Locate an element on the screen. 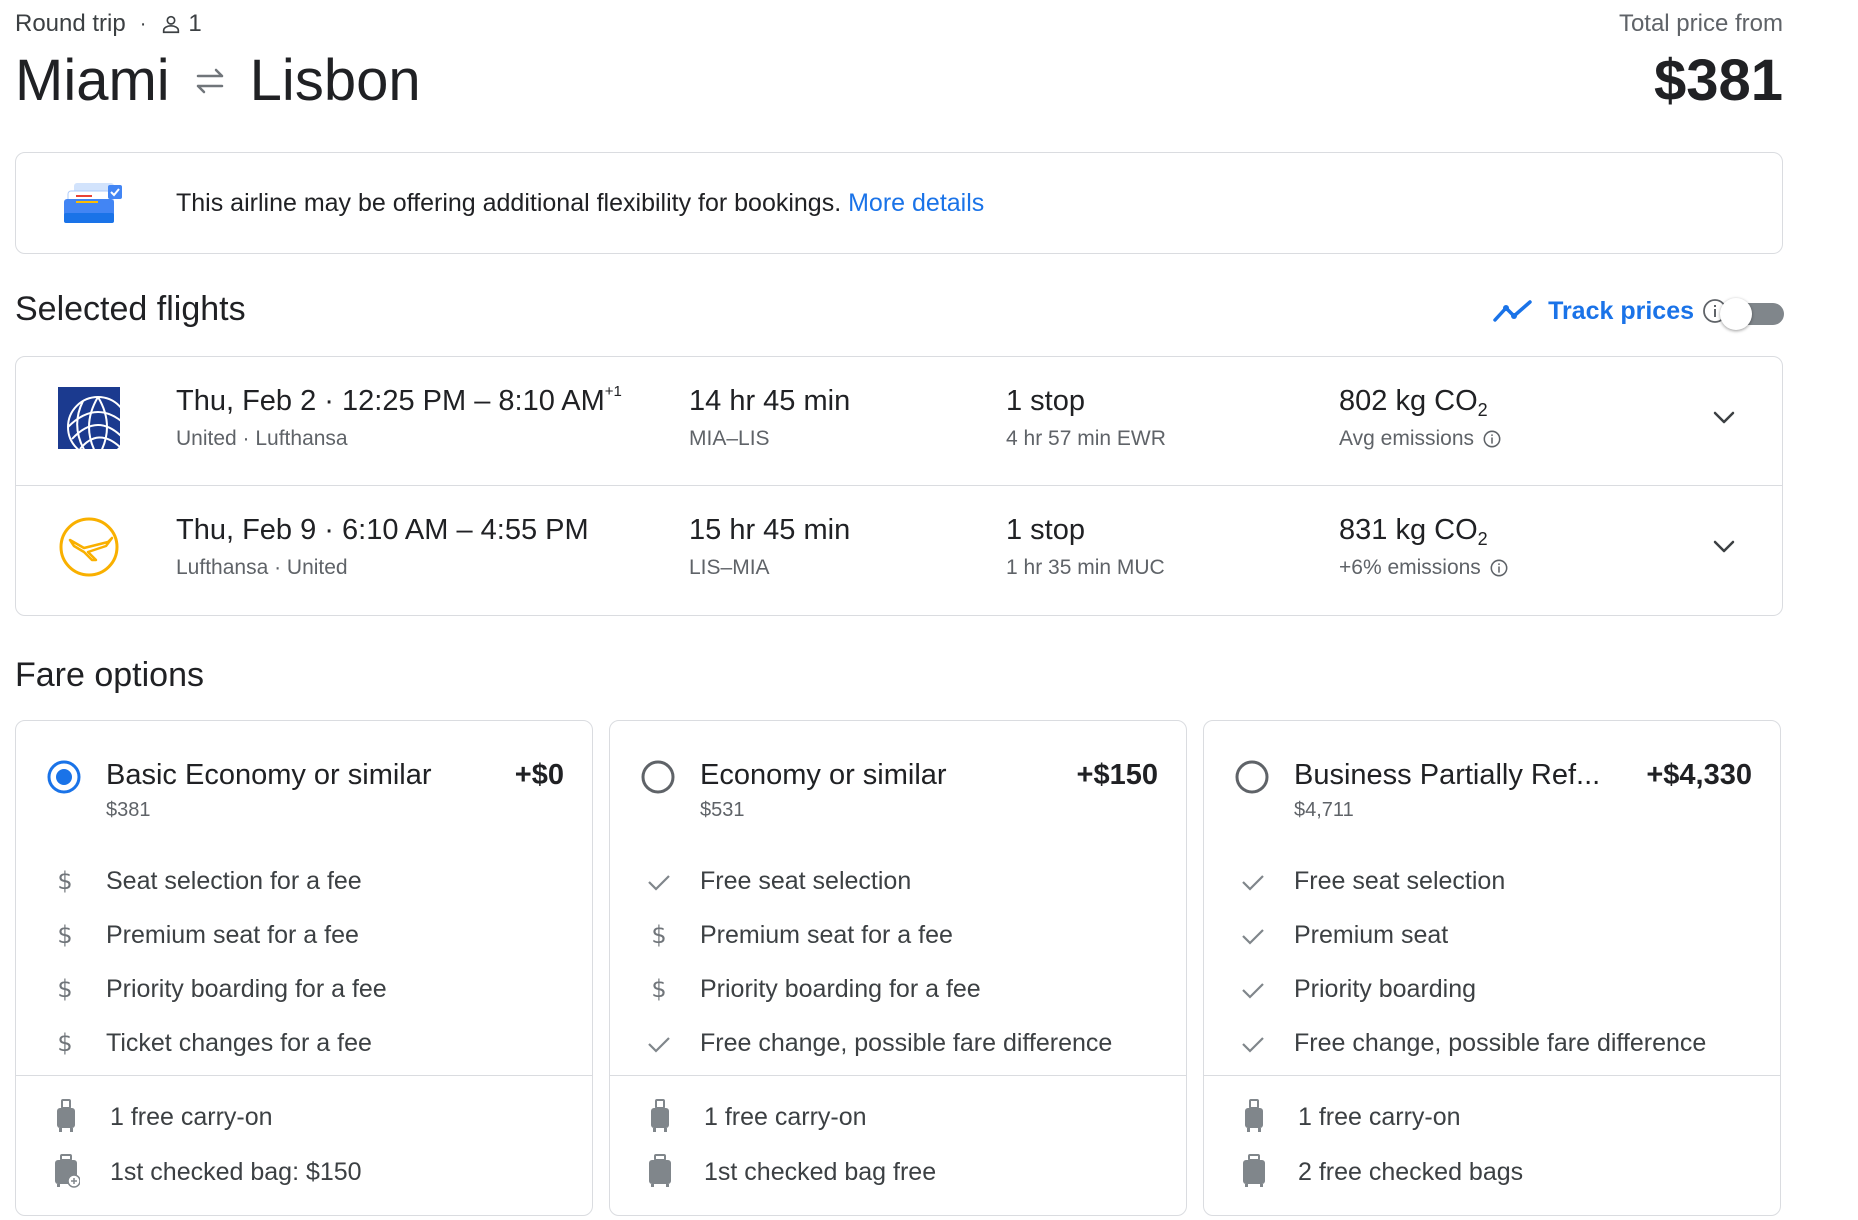 The width and height of the screenshot is (1858, 1220). feature-item: Premium seat is located at coordinates (1492, 934).